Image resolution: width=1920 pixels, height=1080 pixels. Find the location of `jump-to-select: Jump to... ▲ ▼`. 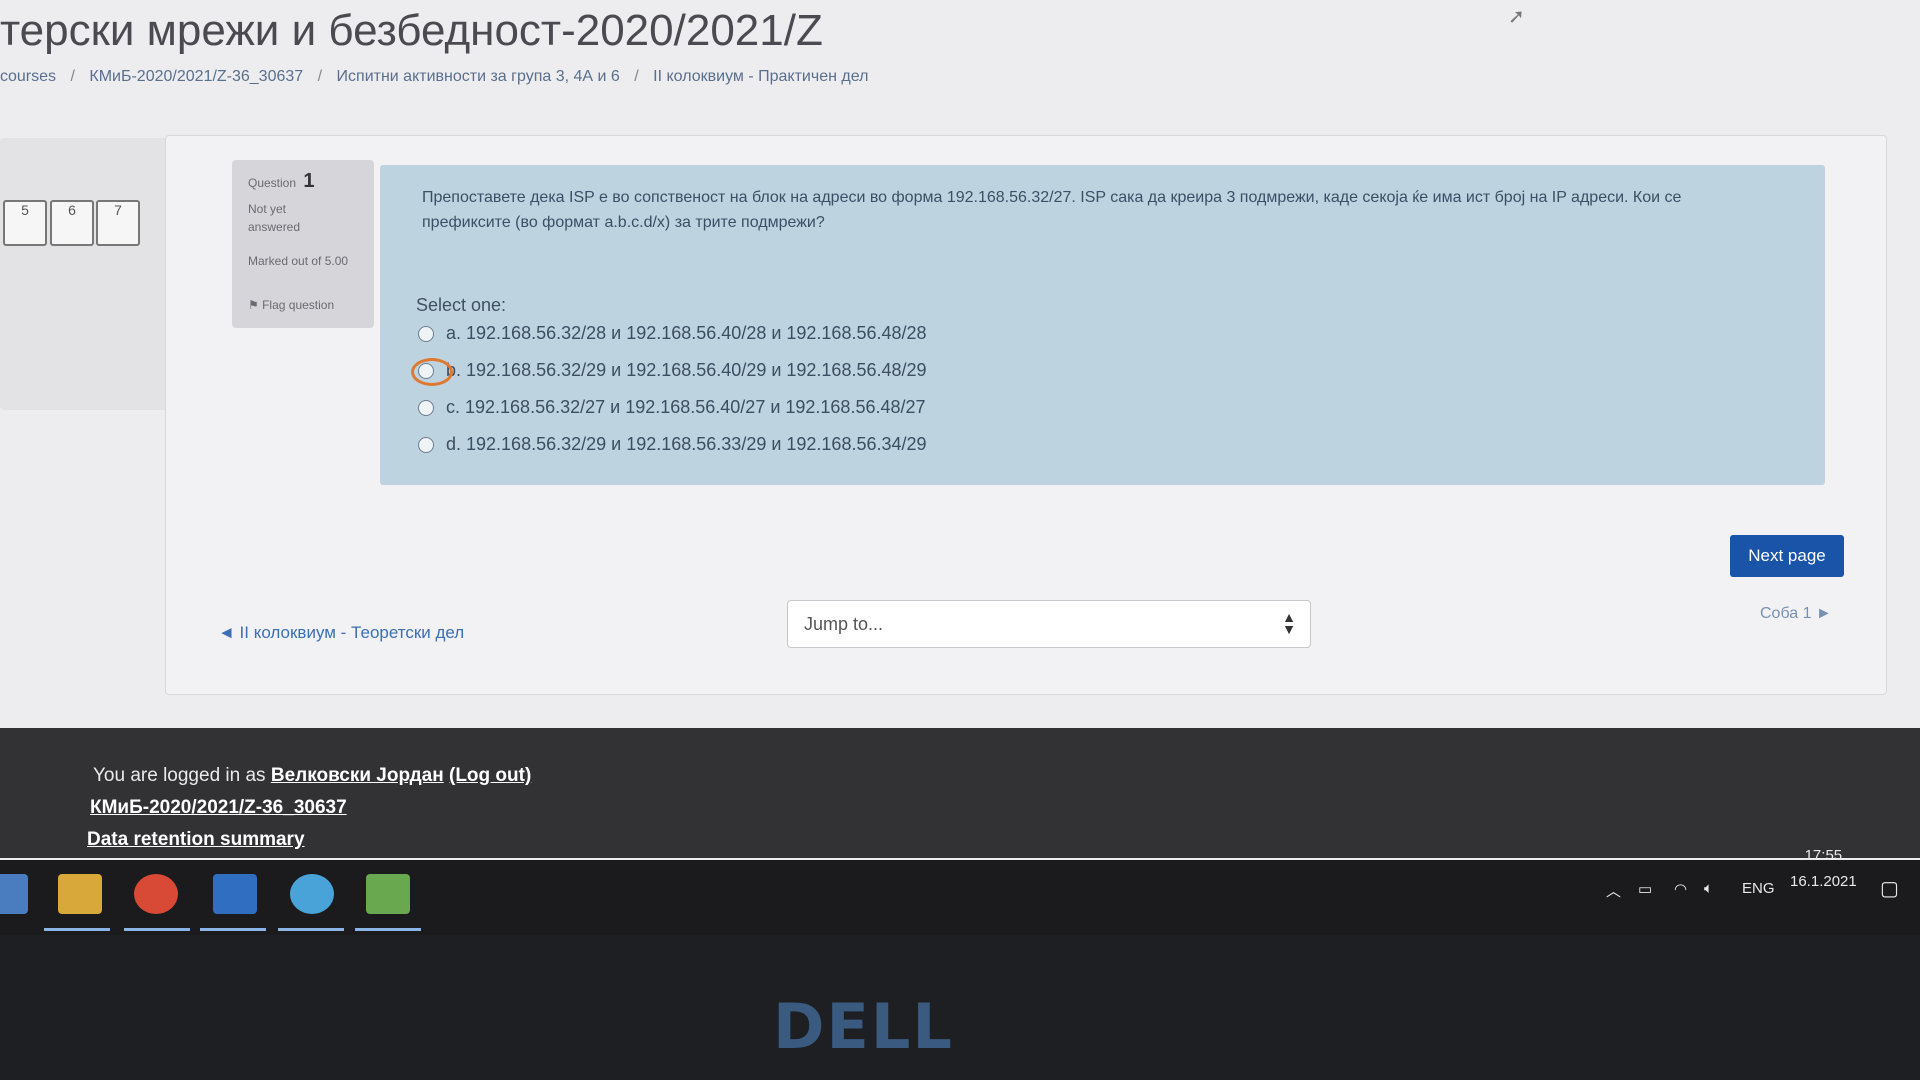

jump-to-select: Jump to... ▲ ▼ is located at coordinates (1049, 624).